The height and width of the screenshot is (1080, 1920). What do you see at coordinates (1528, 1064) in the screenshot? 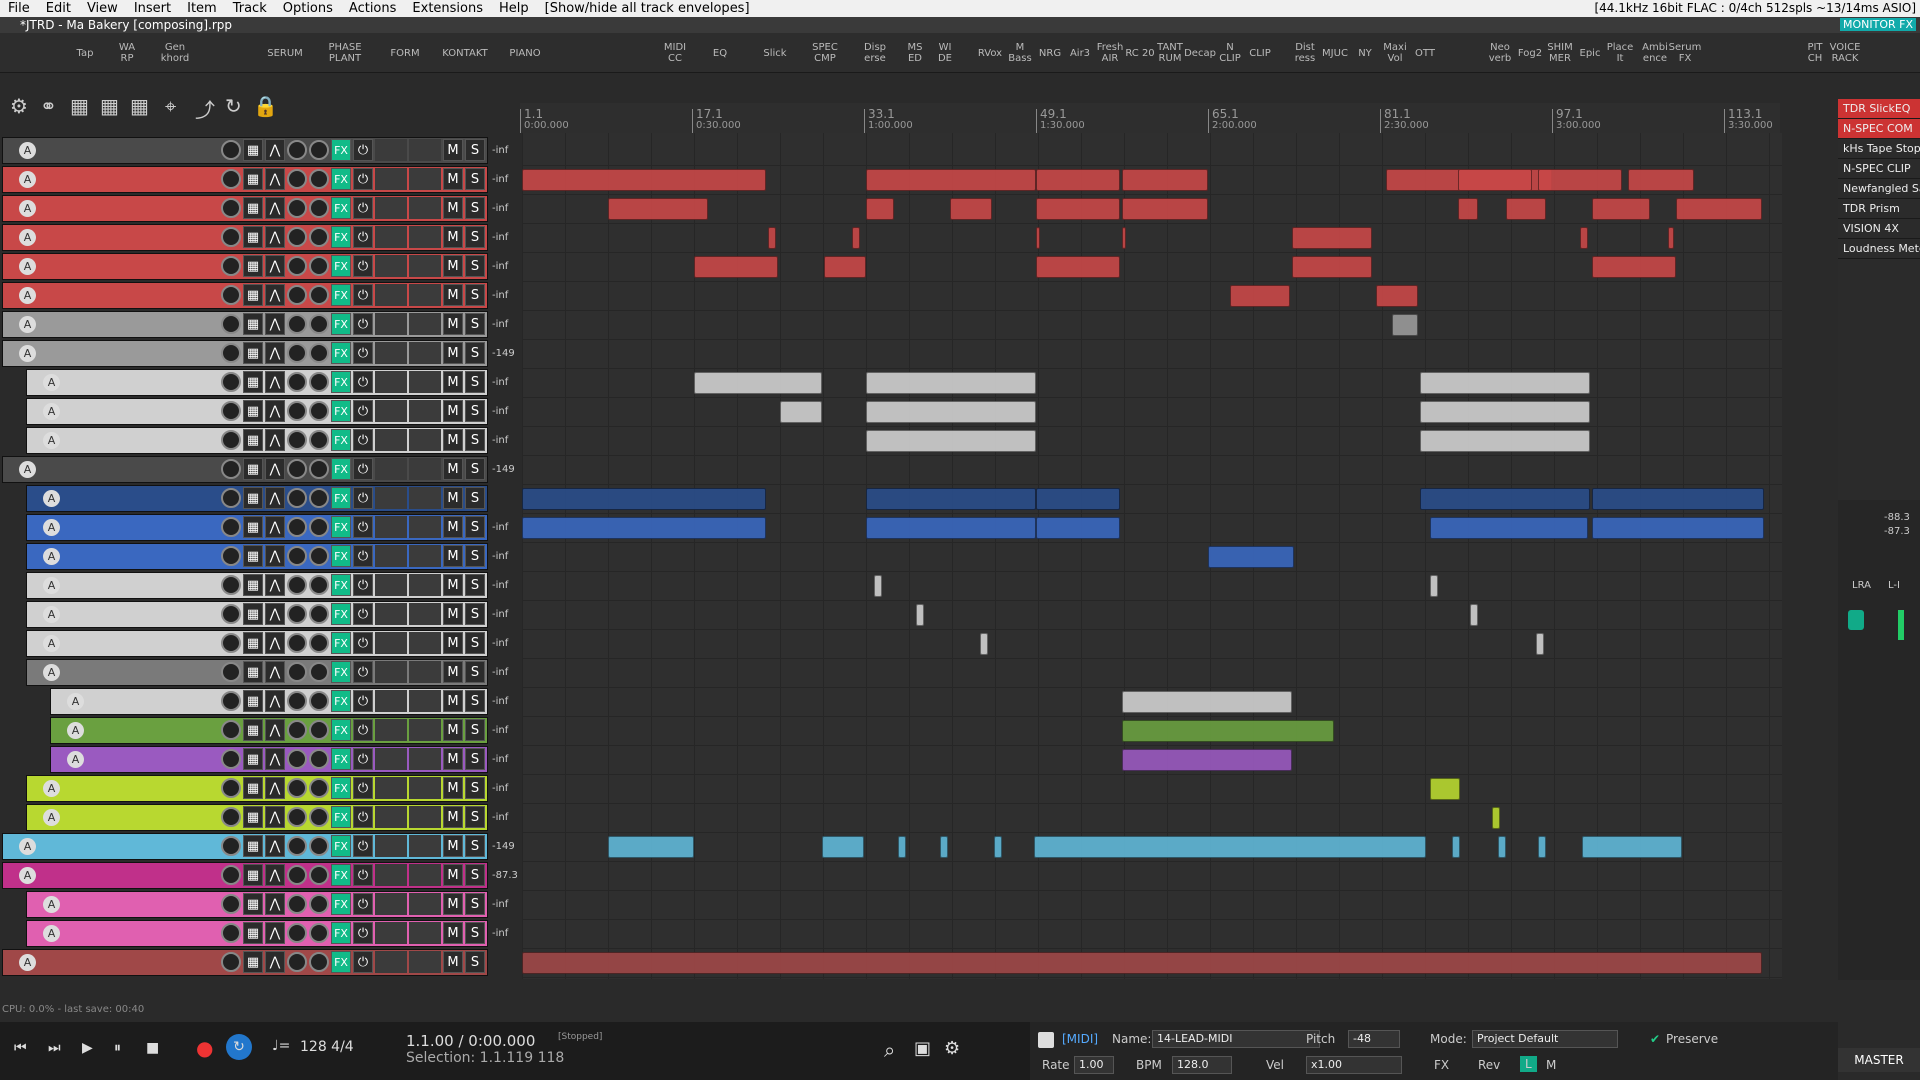
I see `item-l-button: L` at bounding box center [1528, 1064].